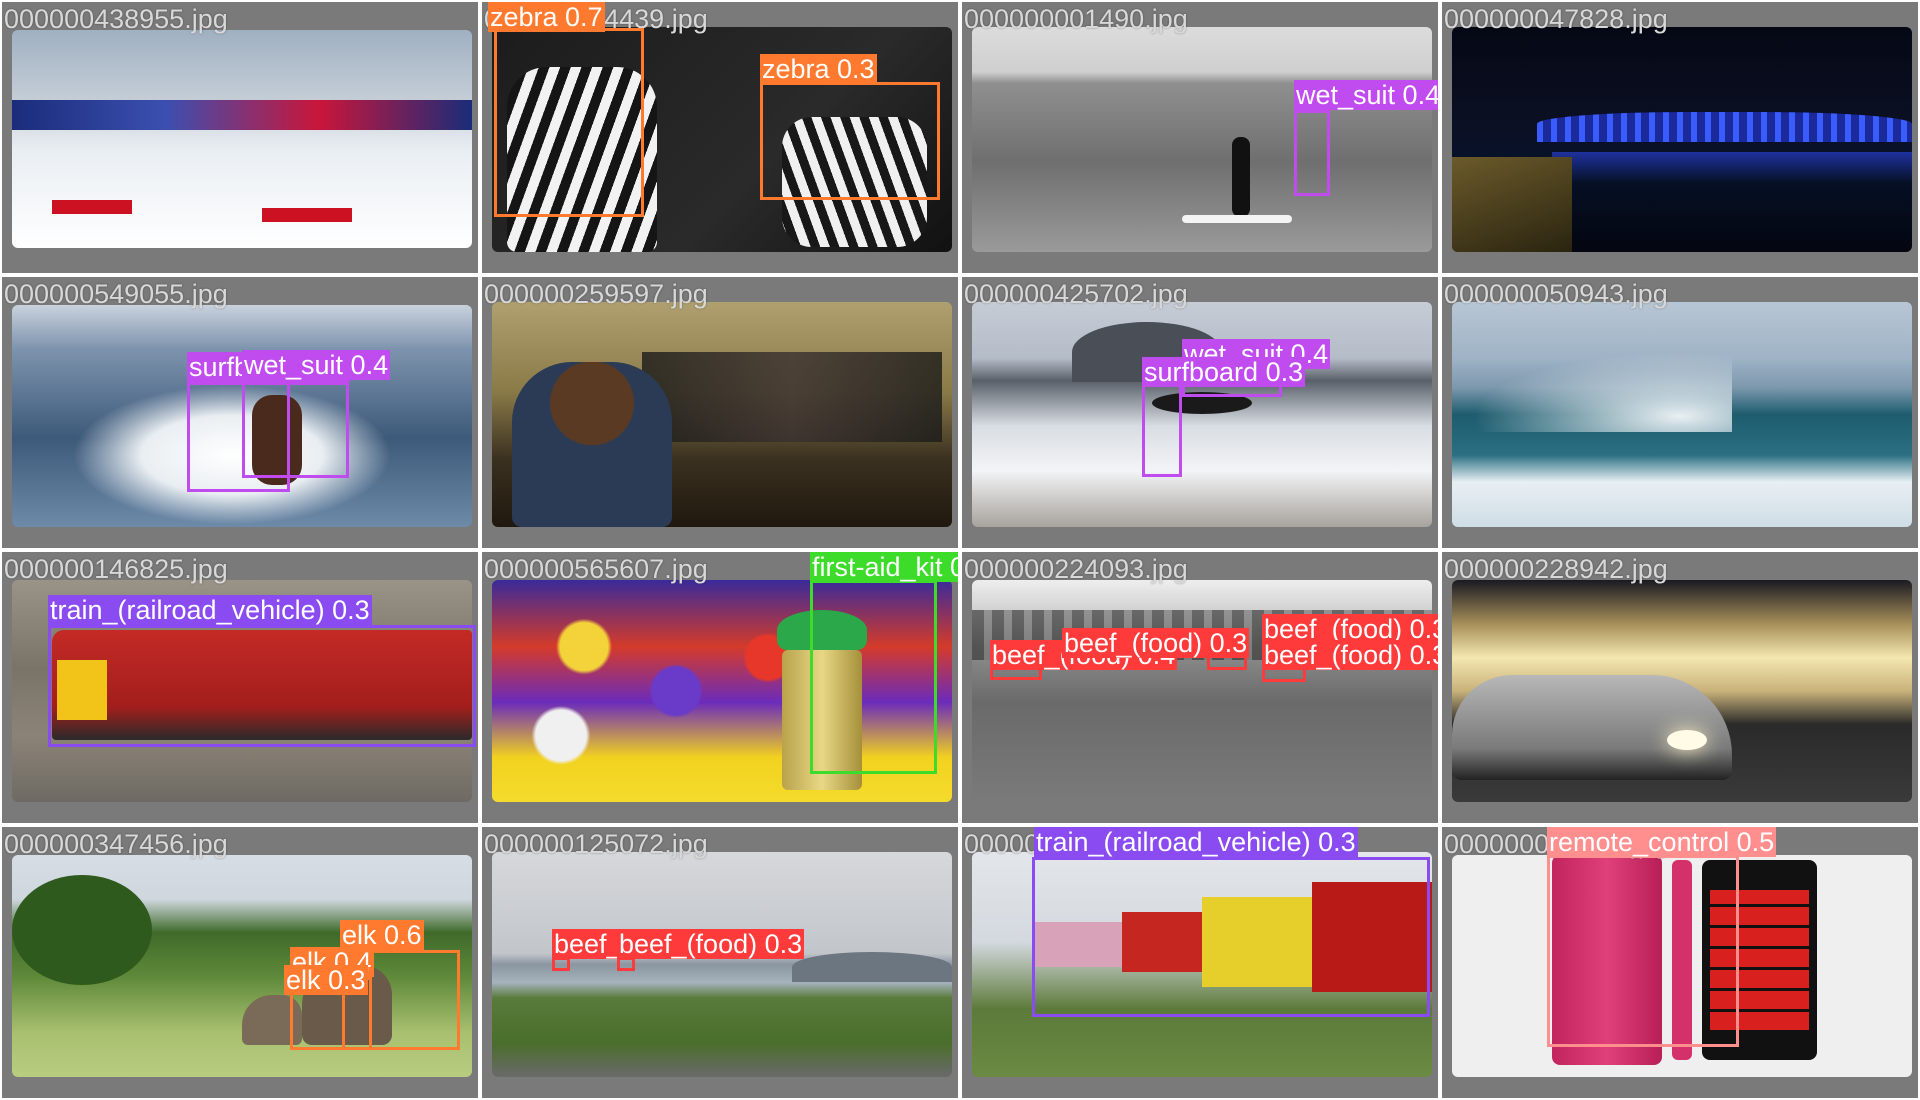  Describe the element at coordinates (116, 844) in the screenshot. I see `filename-label: 000000347456.jpg` at that location.